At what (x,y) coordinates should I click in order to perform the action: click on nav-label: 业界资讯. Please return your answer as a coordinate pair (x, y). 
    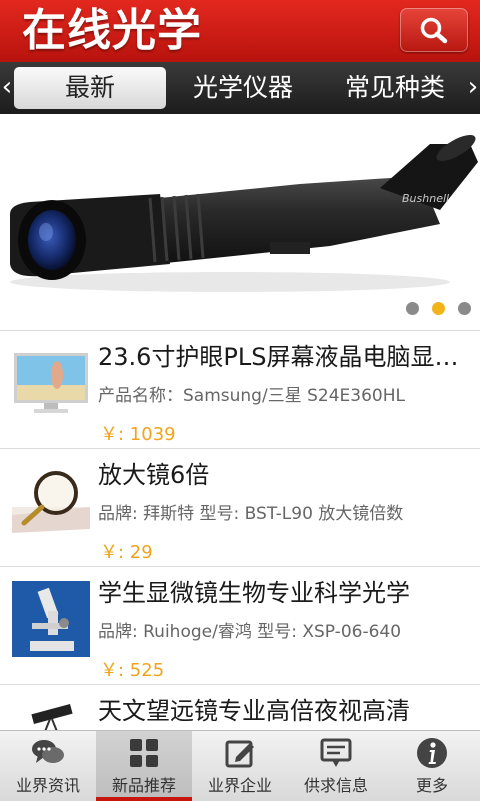
    Looking at the image, I should click on (47, 785).